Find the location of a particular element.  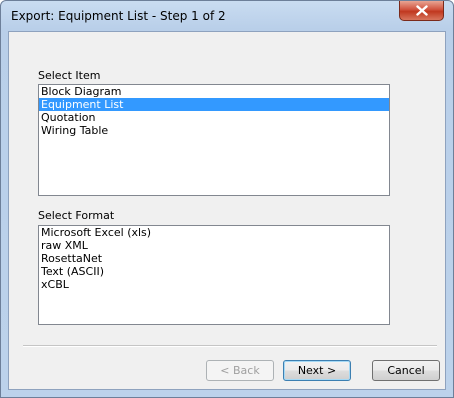

close-button is located at coordinates (421, 11).